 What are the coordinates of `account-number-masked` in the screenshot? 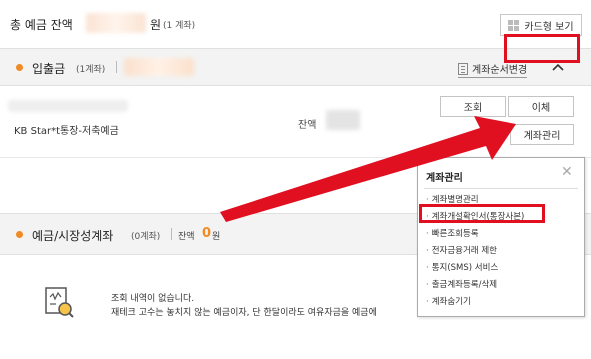 It's located at (68, 106).